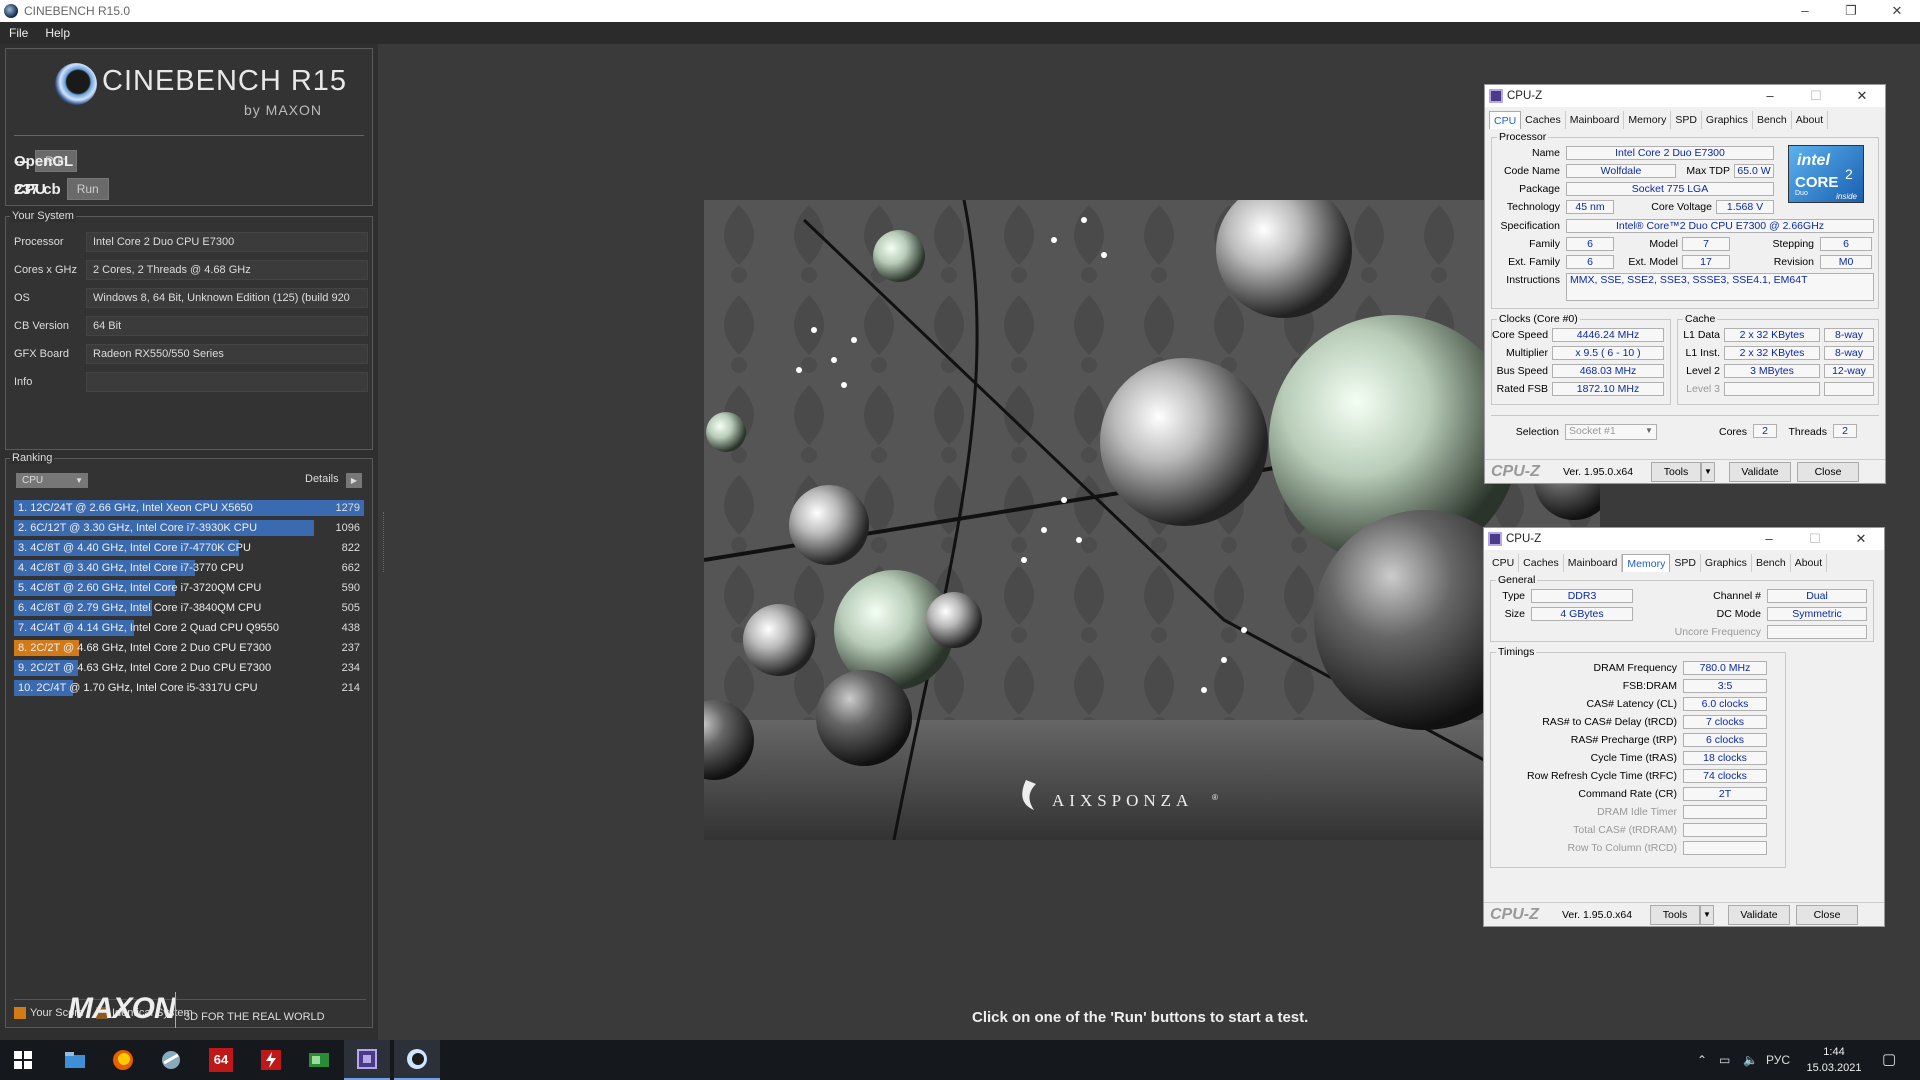  What do you see at coordinates (87, 189) in the screenshot?
I see `cpu-run-button: Run` at bounding box center [87, 189].